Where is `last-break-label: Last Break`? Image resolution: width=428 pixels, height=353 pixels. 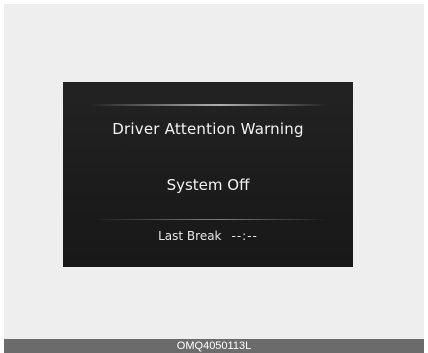 last-break-label: Last Break is located at coordinates (190, 236).